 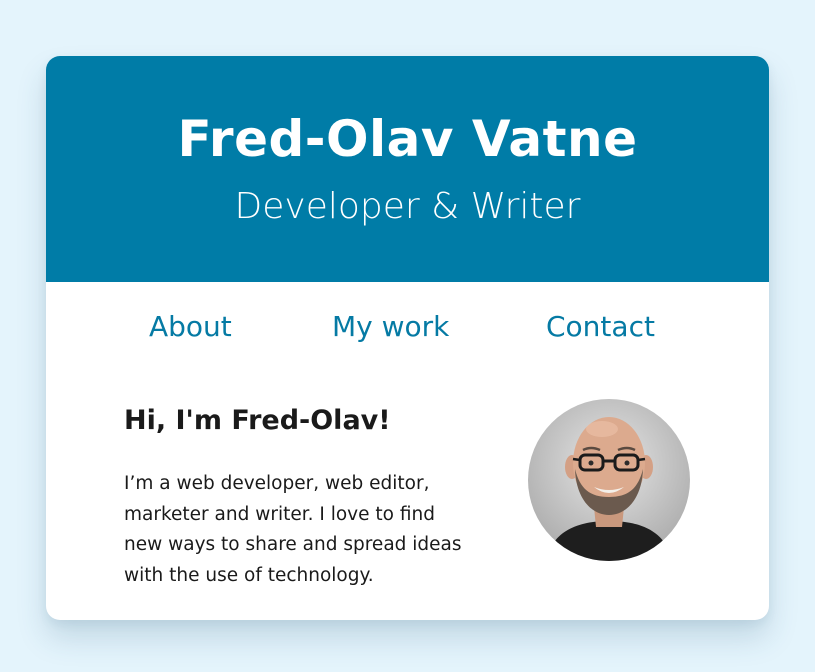 I want to click on page-title: Fred-Olav Vatne, so click(x=407, y=139).